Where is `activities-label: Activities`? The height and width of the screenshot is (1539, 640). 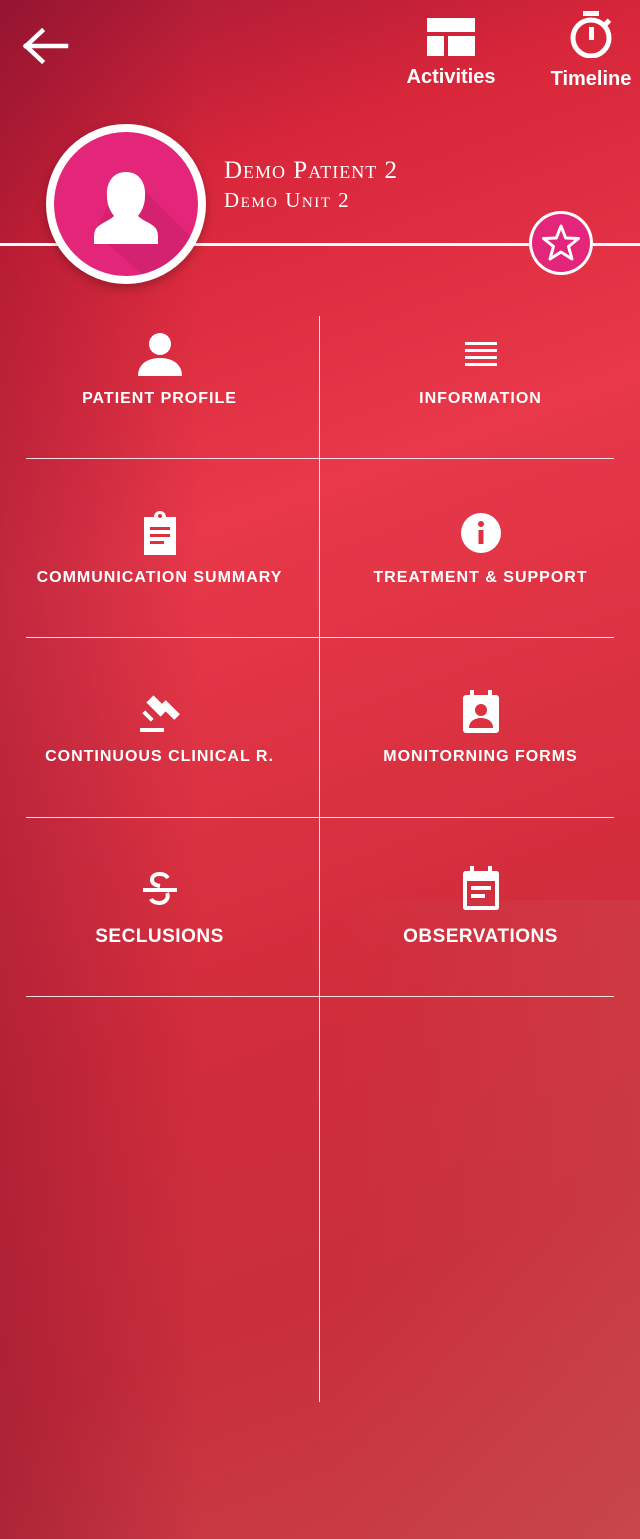
activities-label: Activities is located at coordinates (451, 77).